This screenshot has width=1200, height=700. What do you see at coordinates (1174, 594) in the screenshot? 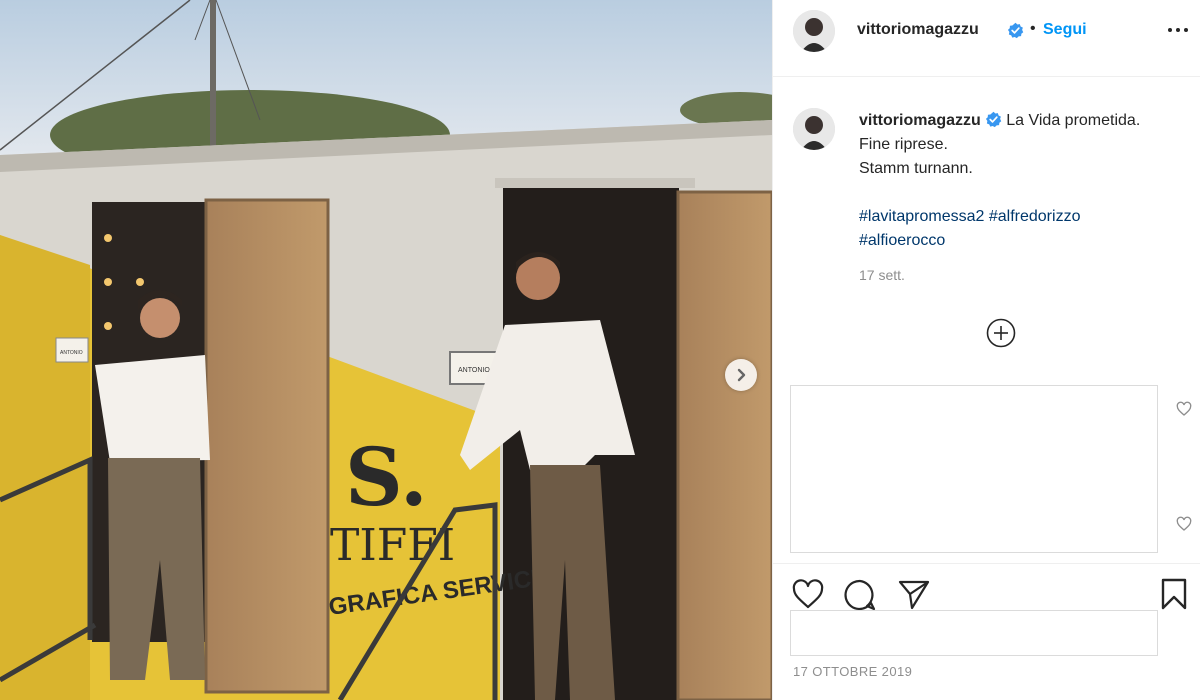
I see `bookmark-icon` at bounding box center [1174, 594].